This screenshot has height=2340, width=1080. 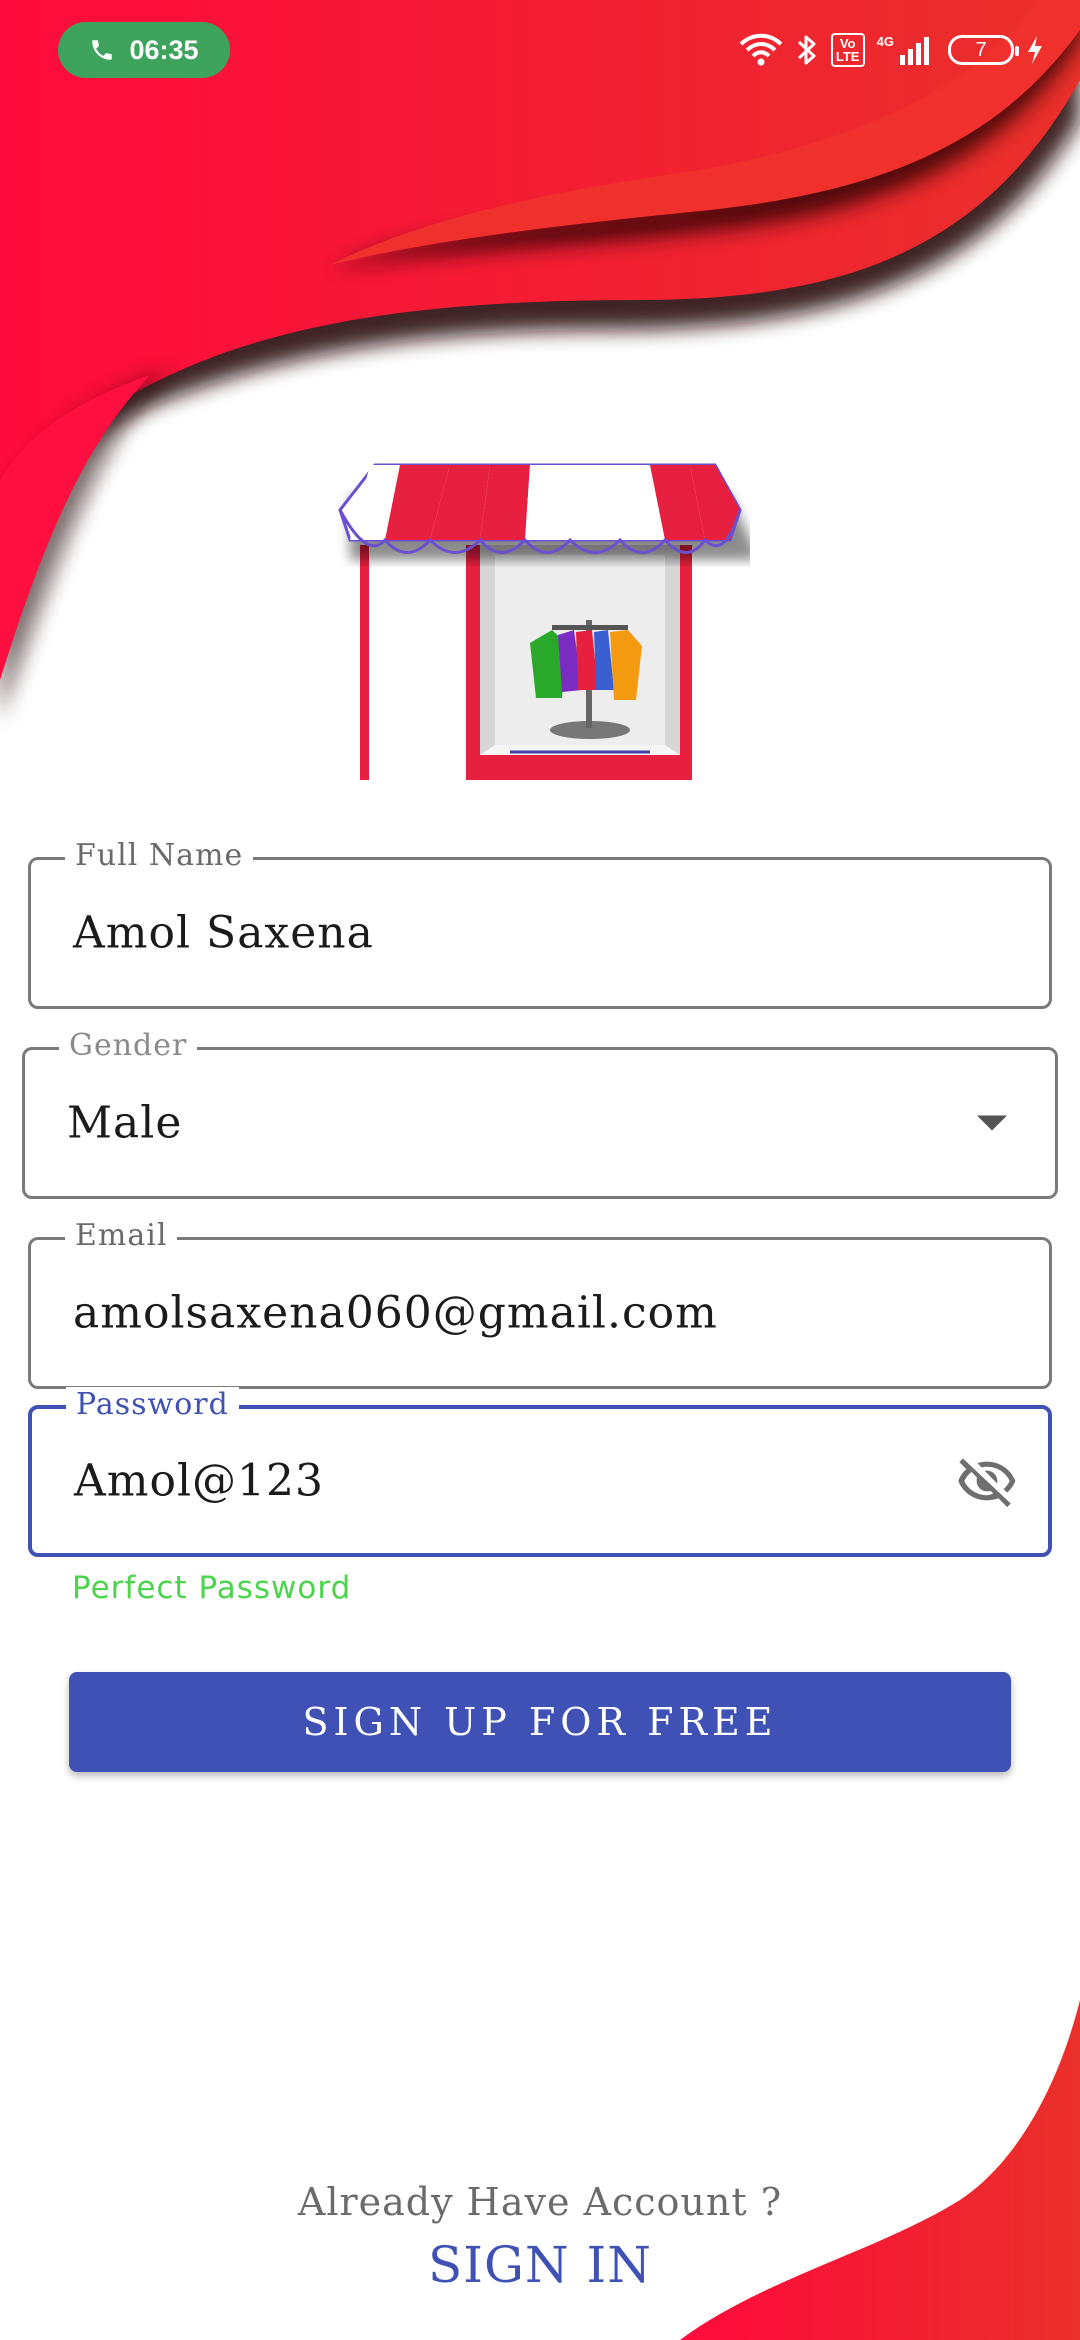 What do you see at coordinates (906, 50) in the screenshot?
I see `signal-icon: 4G` at bounding box center [906, 50].